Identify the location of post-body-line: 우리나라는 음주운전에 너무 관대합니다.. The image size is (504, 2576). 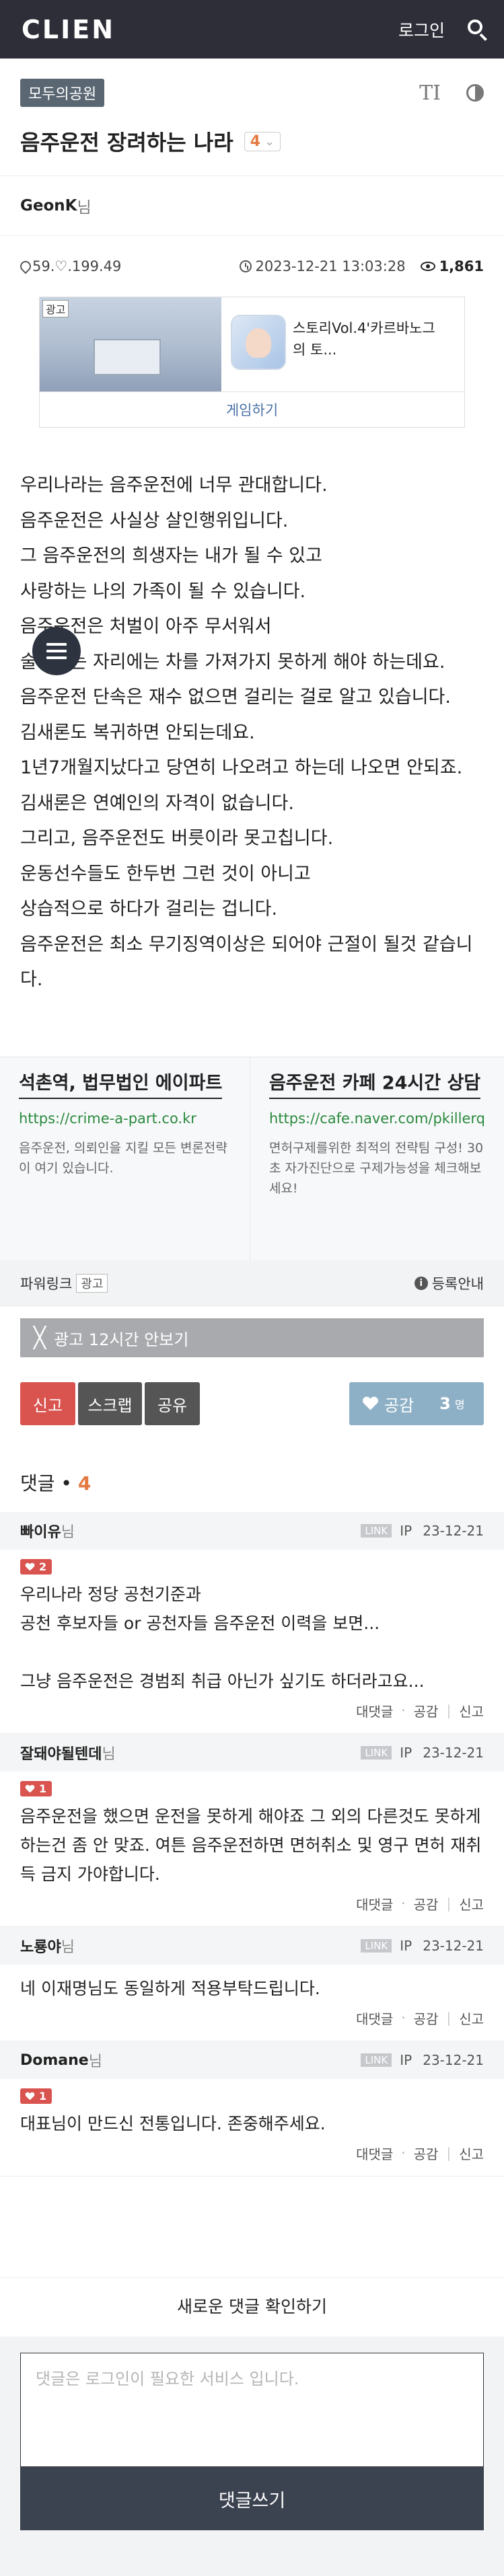
(174, 485).